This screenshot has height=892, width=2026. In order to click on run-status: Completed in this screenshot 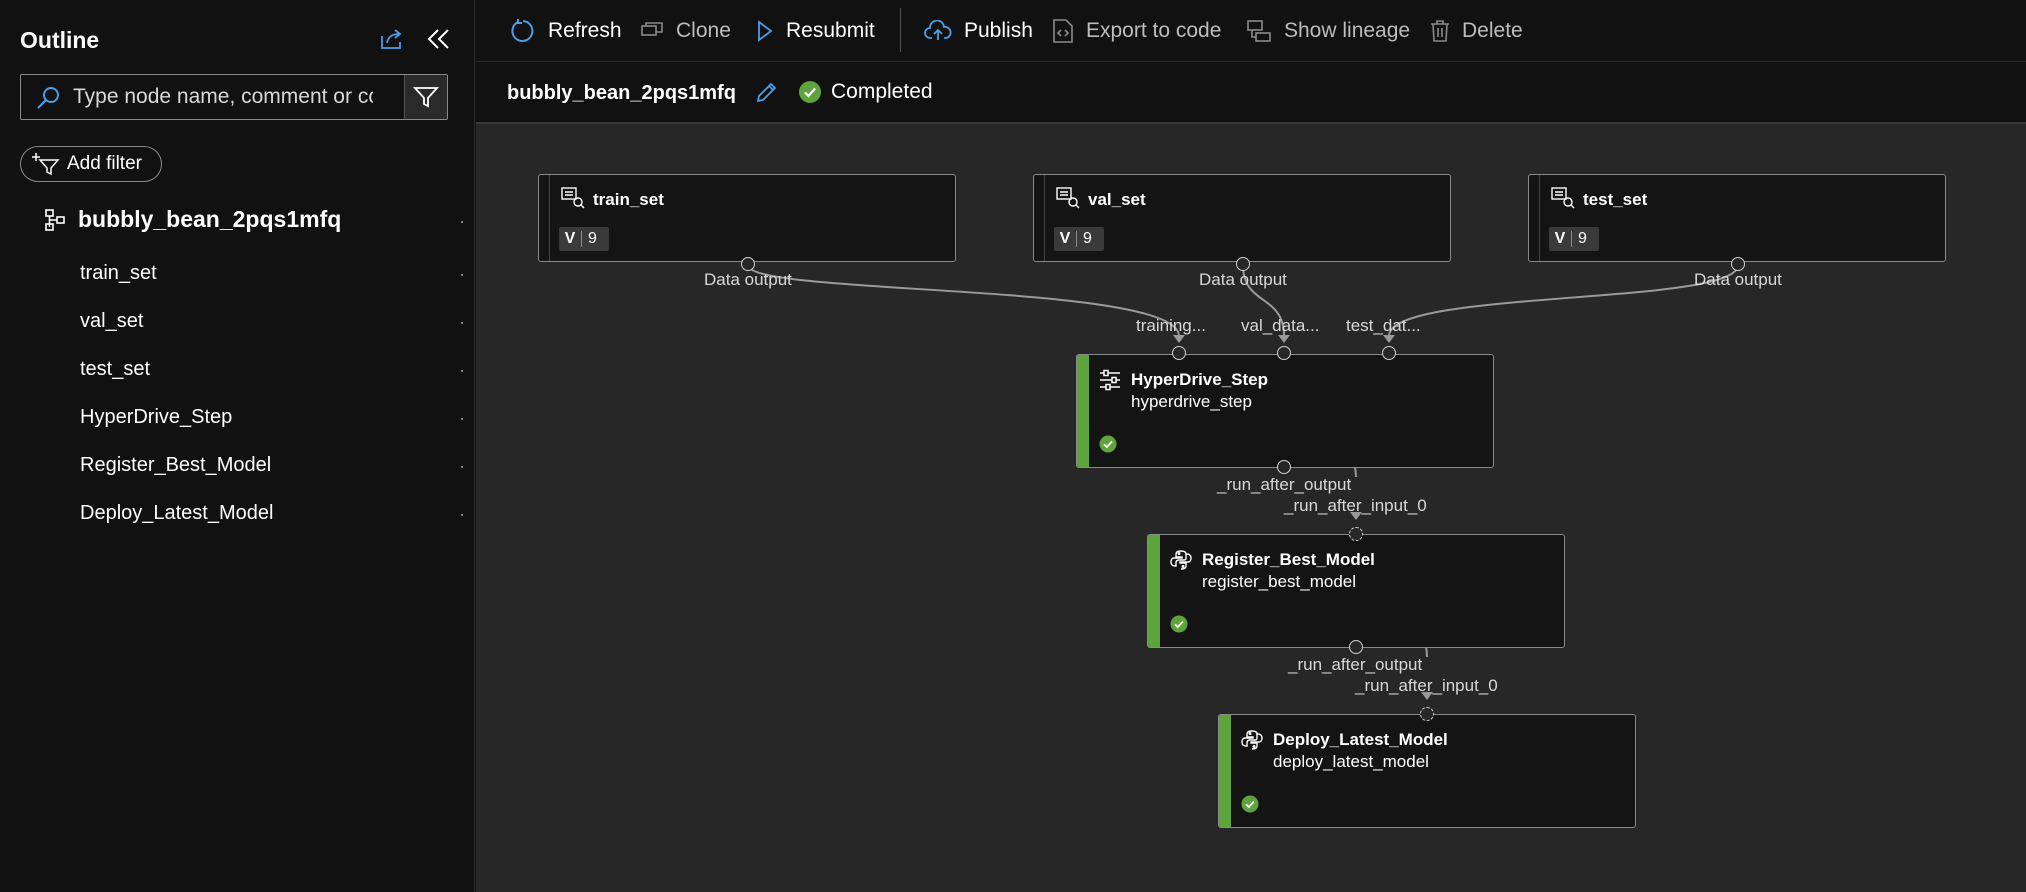, I will do `click(865, 92)`.